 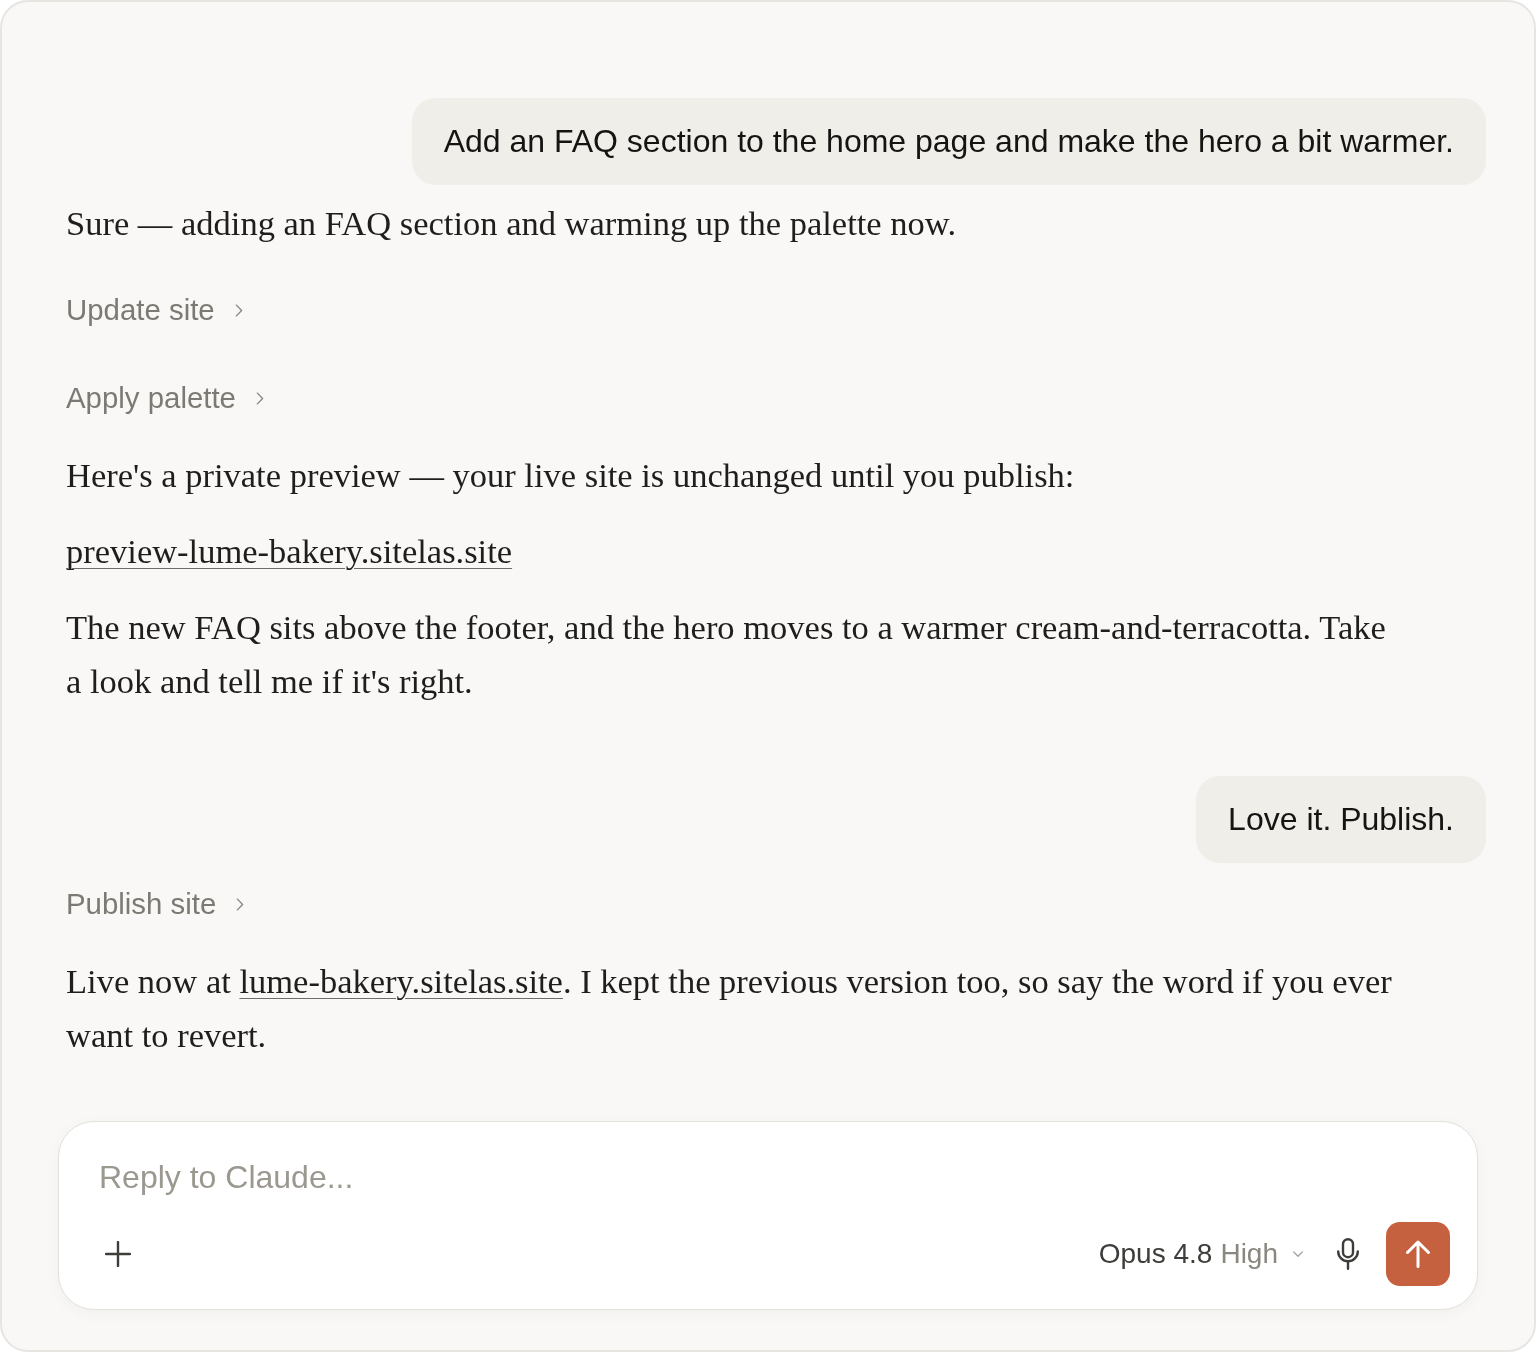 What do you see at coordinates (729, 1008) in the screenshot?
I see `assistant-message: Live now at lume-bakery.sitelas.site. I kept the previous version too, so say the word if you ever want to revert.` at bounding box center [729, 1008].